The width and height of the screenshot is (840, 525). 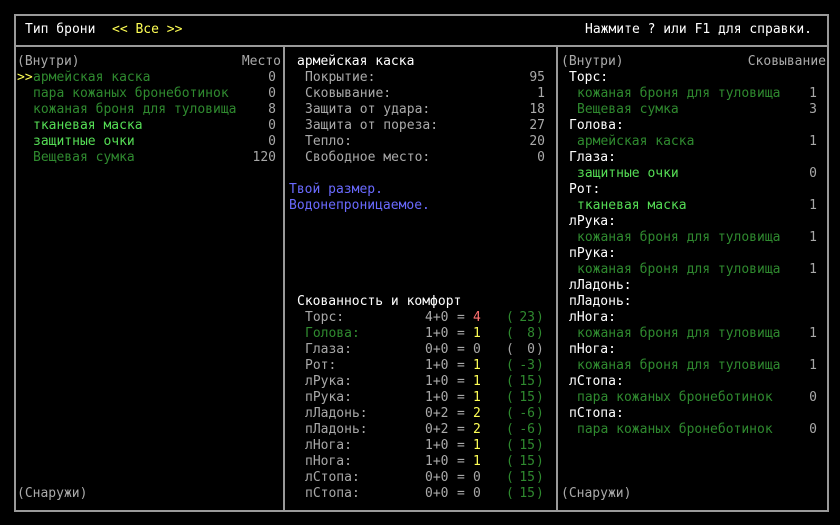 I want to click on layer-item-name: пара кожаных бронеботинок, so click(x=675, y=429).